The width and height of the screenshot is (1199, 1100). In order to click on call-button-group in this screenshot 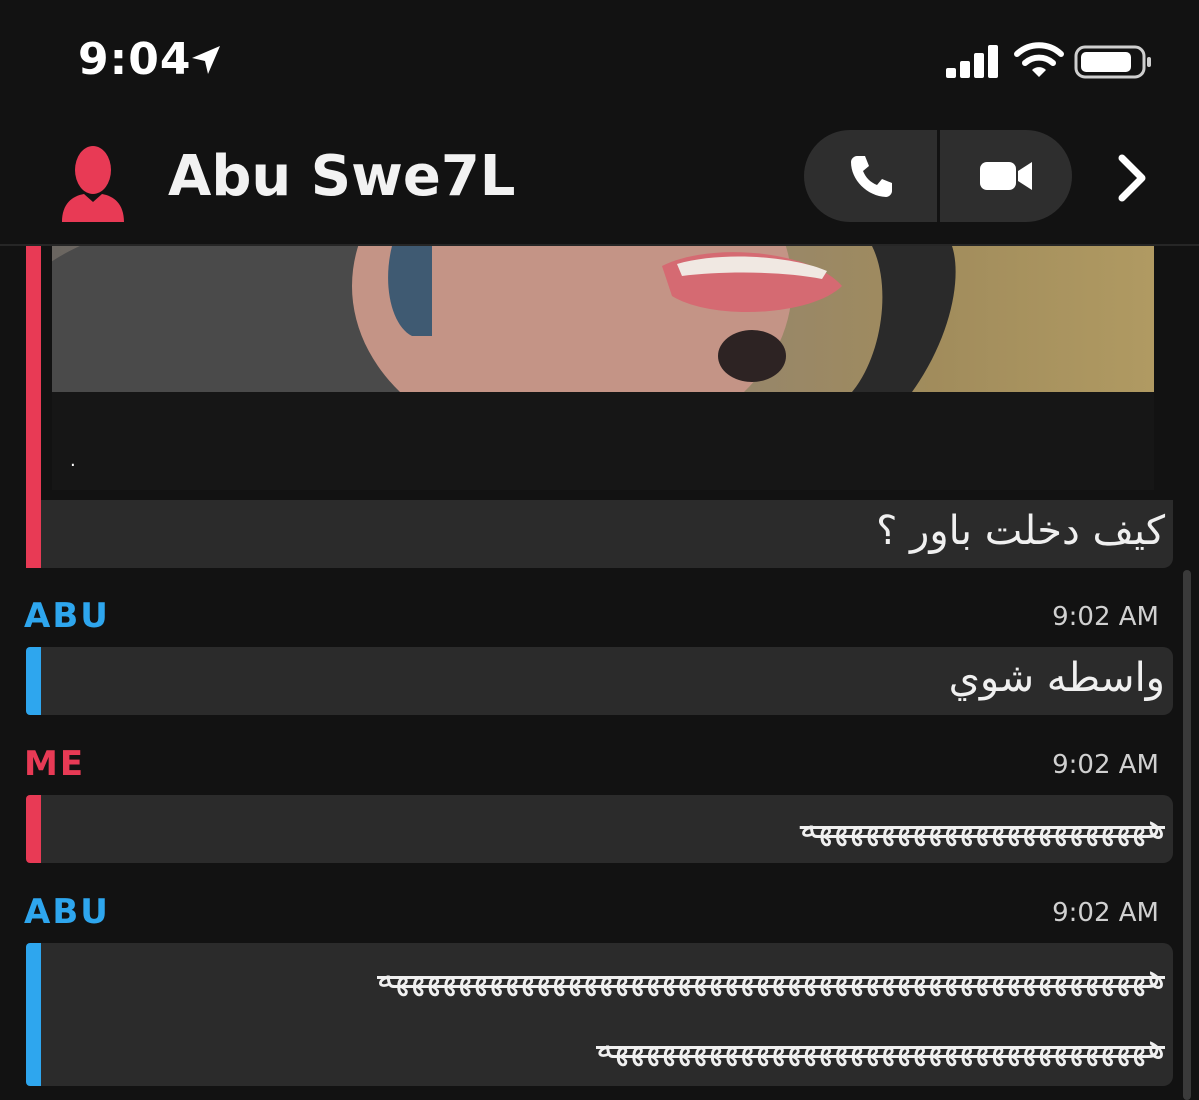, I will do `click(938, 176)`.